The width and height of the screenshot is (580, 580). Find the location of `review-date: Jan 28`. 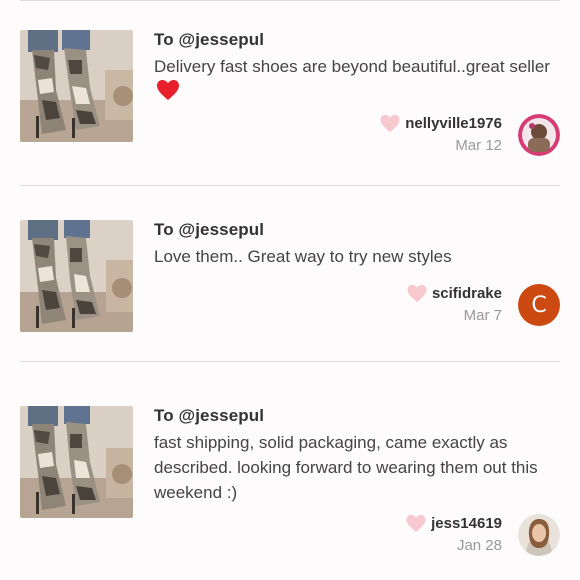

review-date: Jan 28 is located at coordinates (479, 545).